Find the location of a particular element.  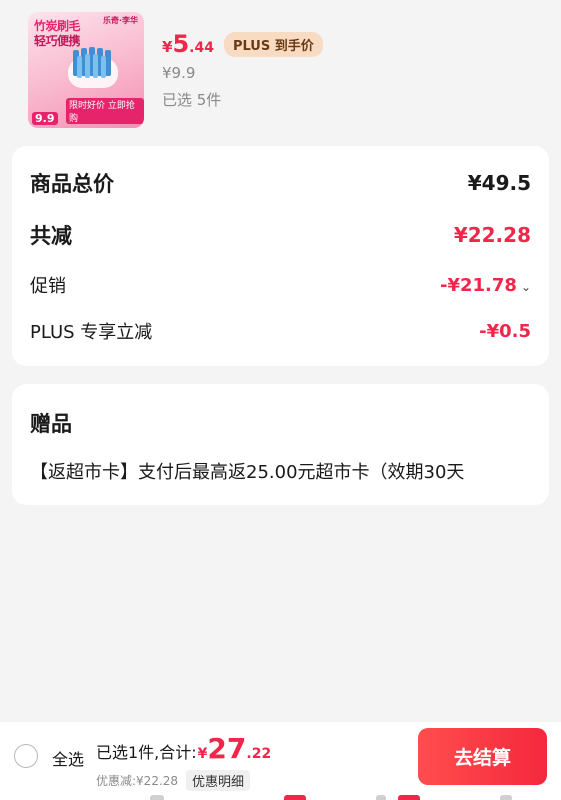

plus-discount-label: PLUS 专享立减 is located at coordinates (91, 332).